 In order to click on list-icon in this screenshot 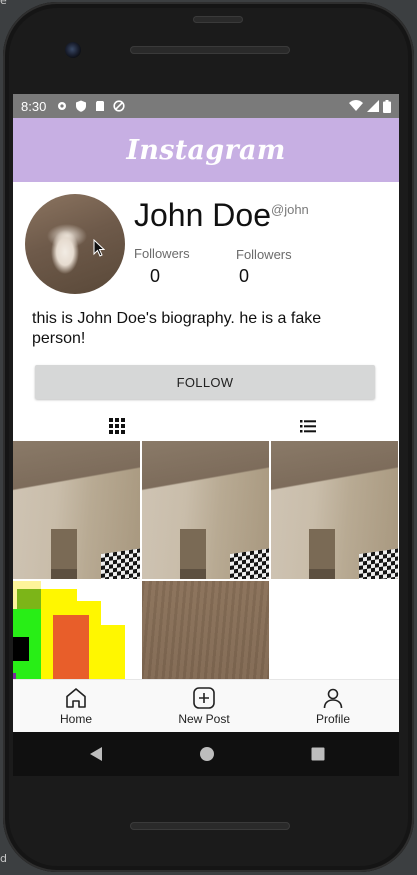, I will do `click(308, 426)`.